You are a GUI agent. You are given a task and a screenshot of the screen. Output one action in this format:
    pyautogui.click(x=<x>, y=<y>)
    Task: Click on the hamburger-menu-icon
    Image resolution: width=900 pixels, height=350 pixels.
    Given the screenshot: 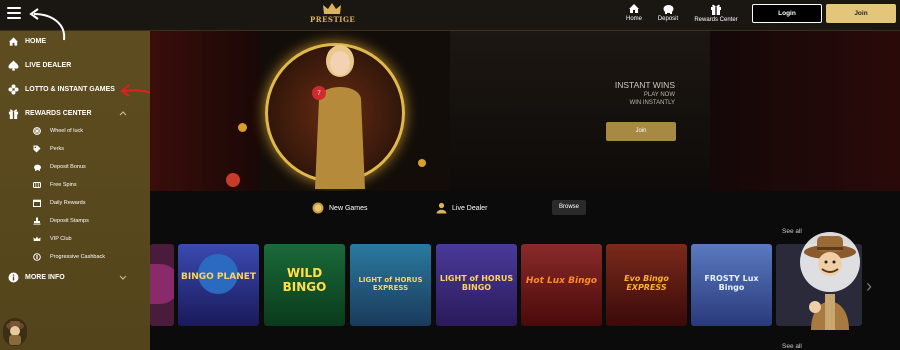 What is the action you would take?
    pyautogui.click(x=14, y=13)
    